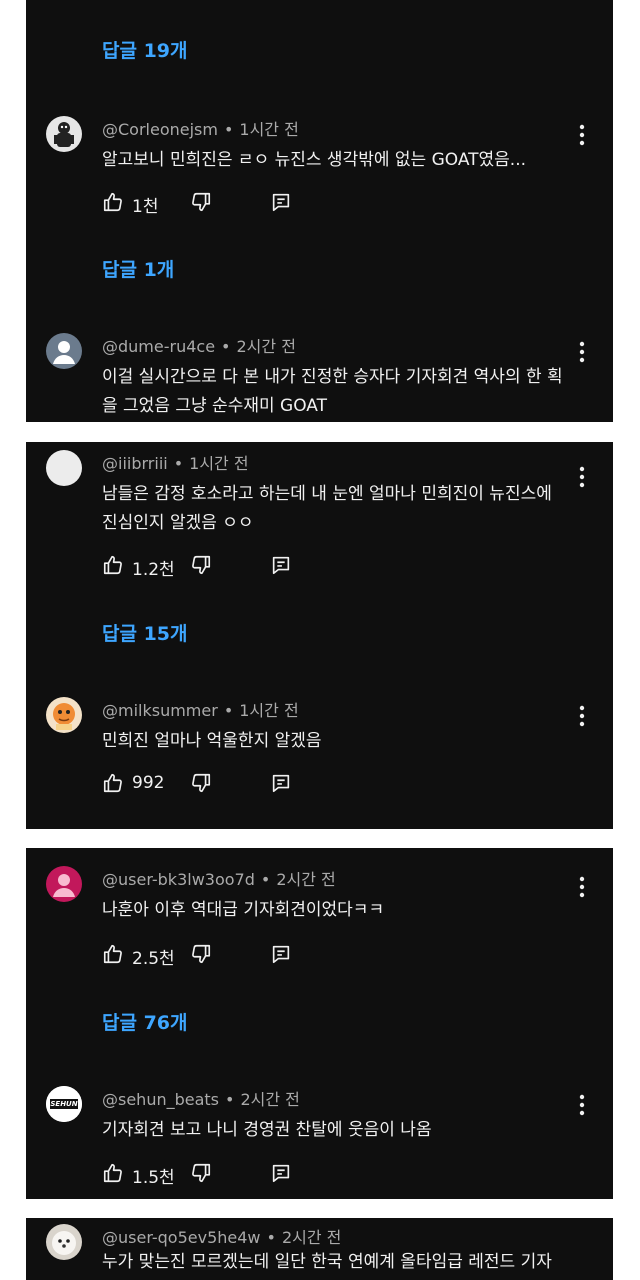  I want to click on comment-text: 나훈아 이후 역대급 기자회견이었다ㅋㅋ, so click(243, 910).